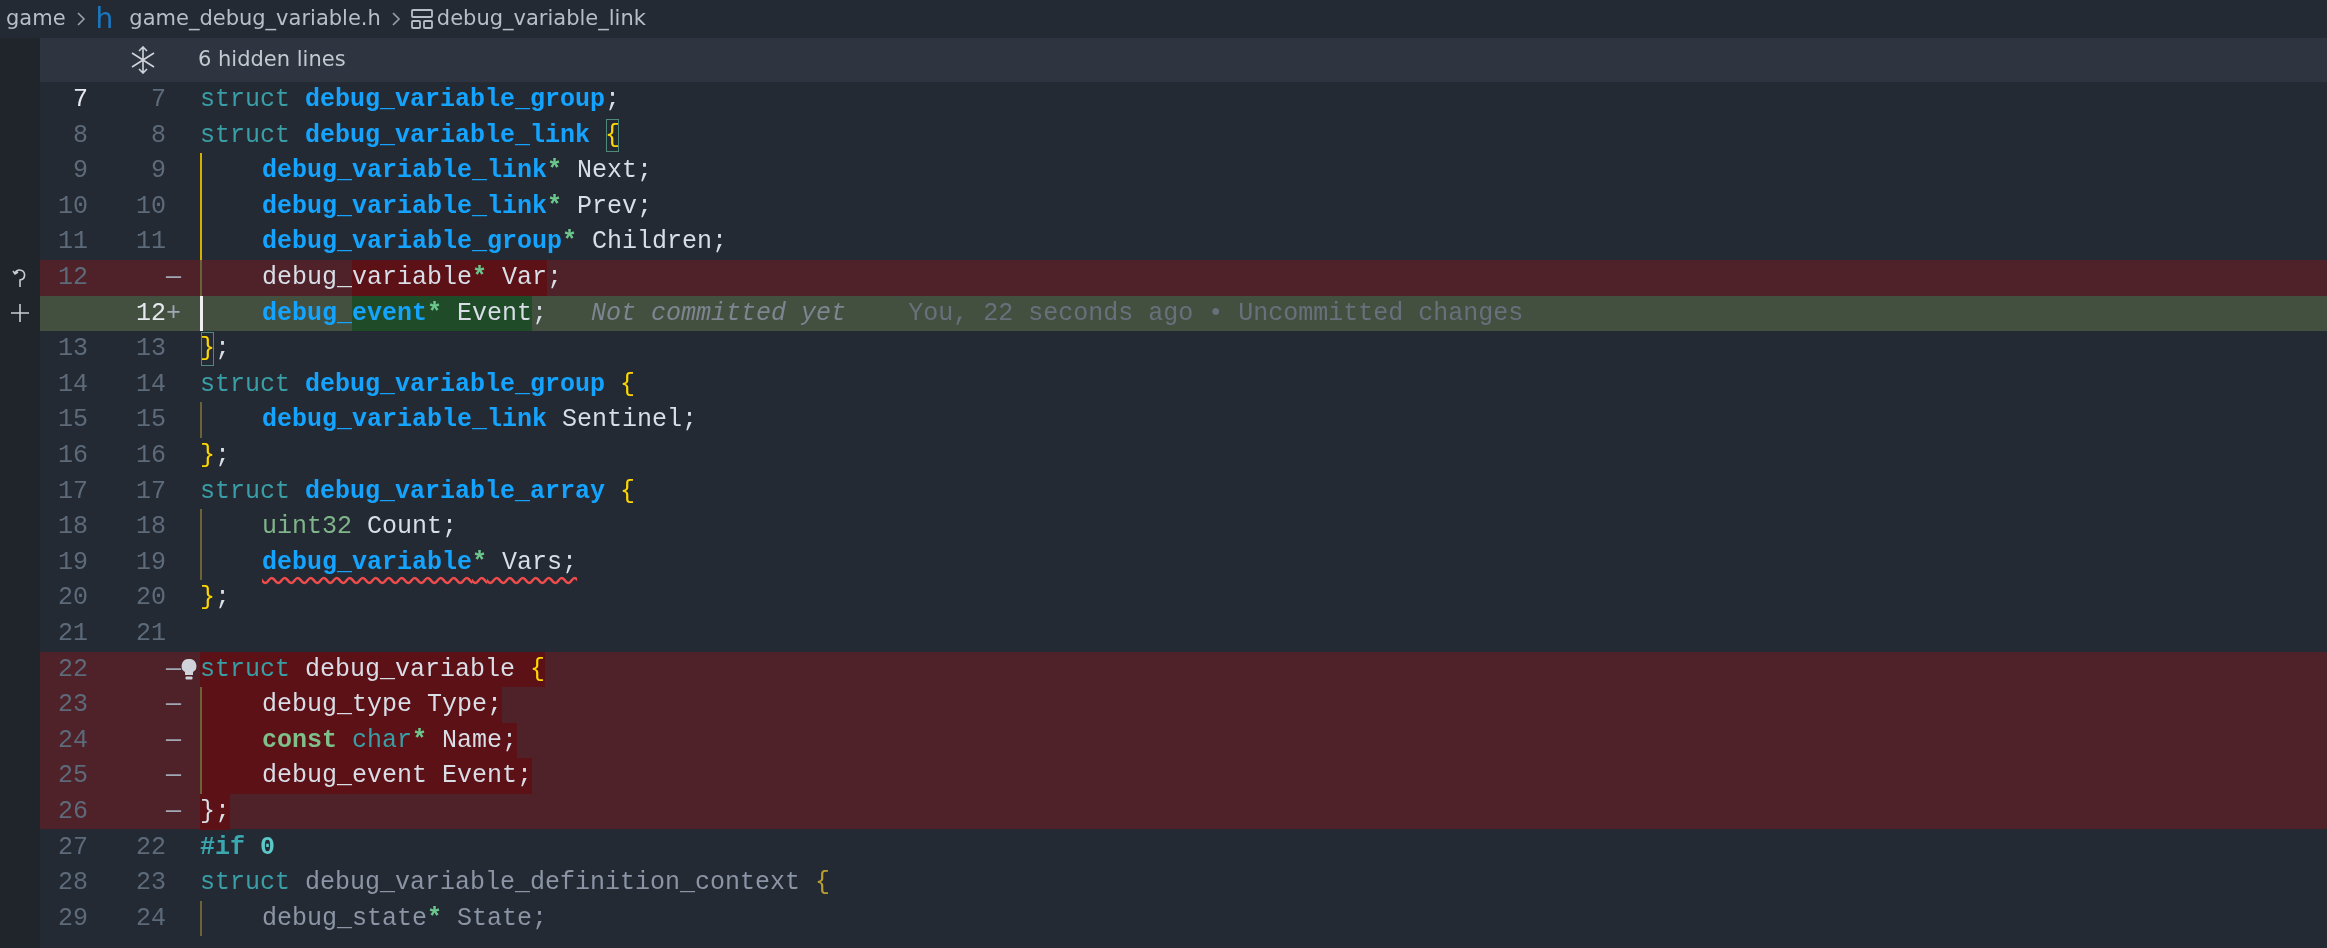 This screenshot has height=948, width=2327. What do you see at coordinates (418, 491) in the screenshot?
I see `code-line: struct debug_variable_array {` at bounding box center [418, 491].